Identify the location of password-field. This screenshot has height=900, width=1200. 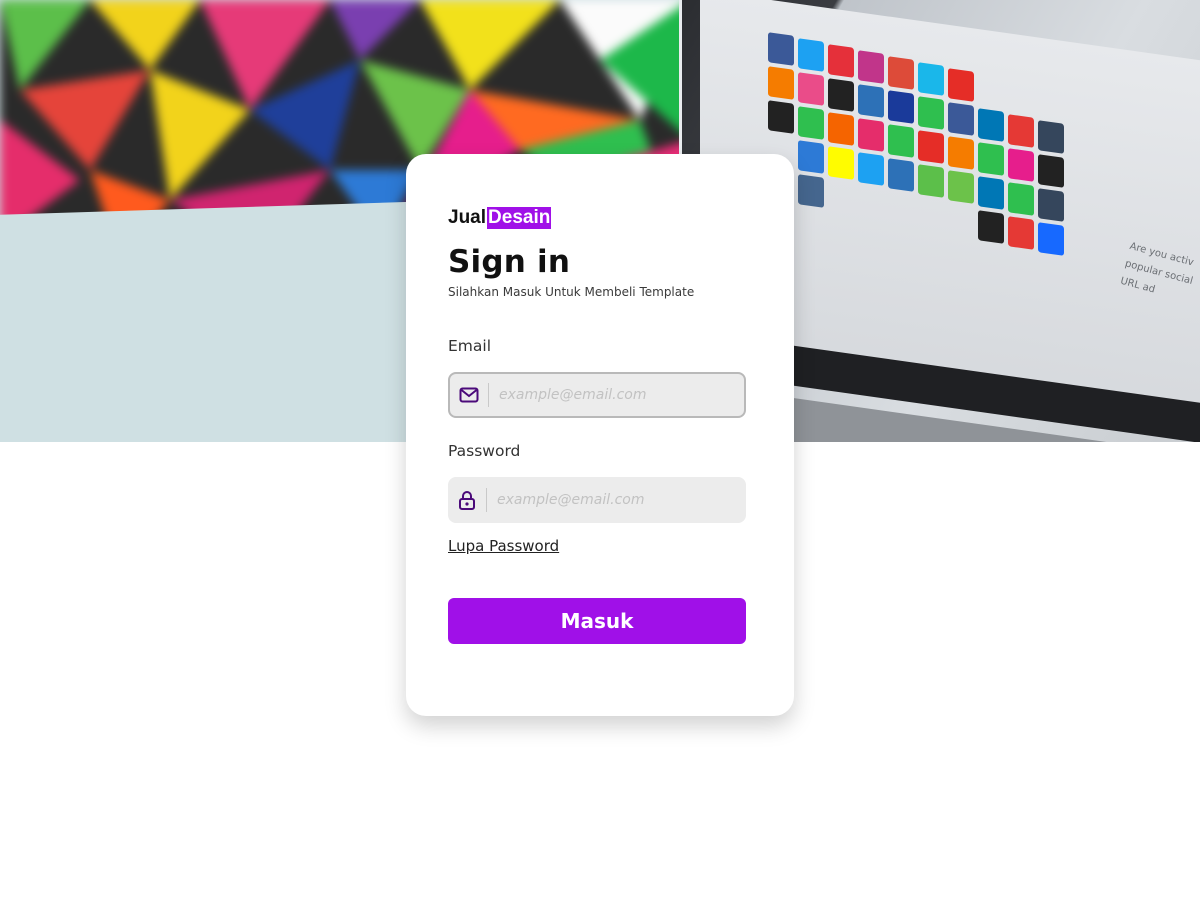
(597, 500).